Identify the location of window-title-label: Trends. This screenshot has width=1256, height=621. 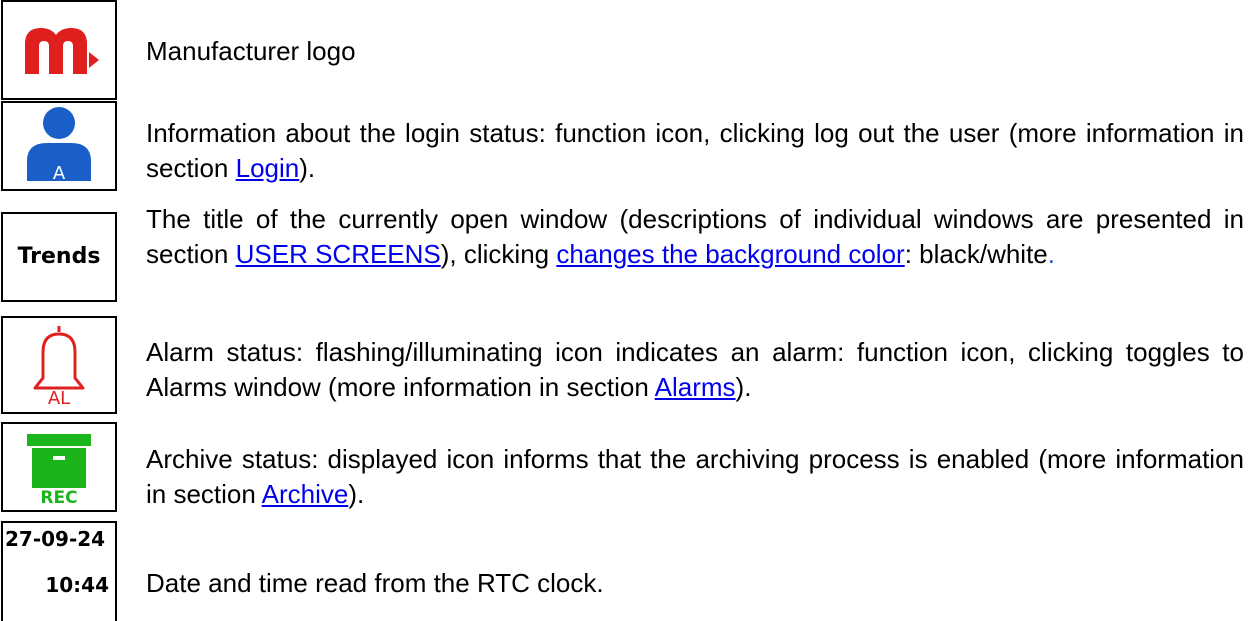
(59, 256).